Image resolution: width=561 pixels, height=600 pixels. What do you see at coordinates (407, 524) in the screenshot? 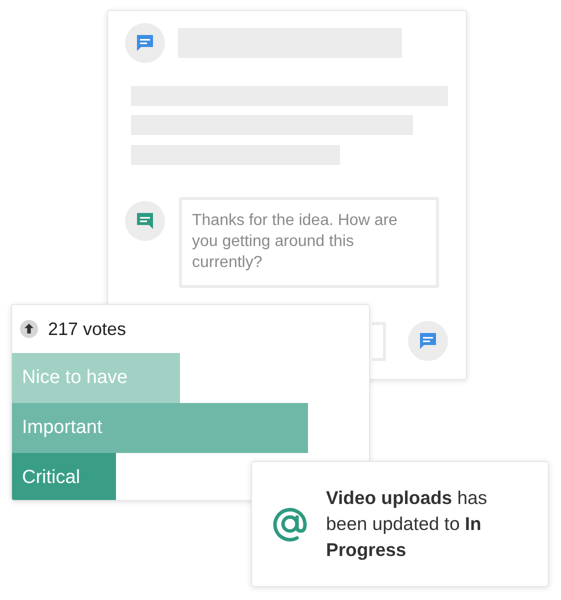
I see `notification-text: Video uploads has been updated to In Progress` at bounding box center [407, 524].